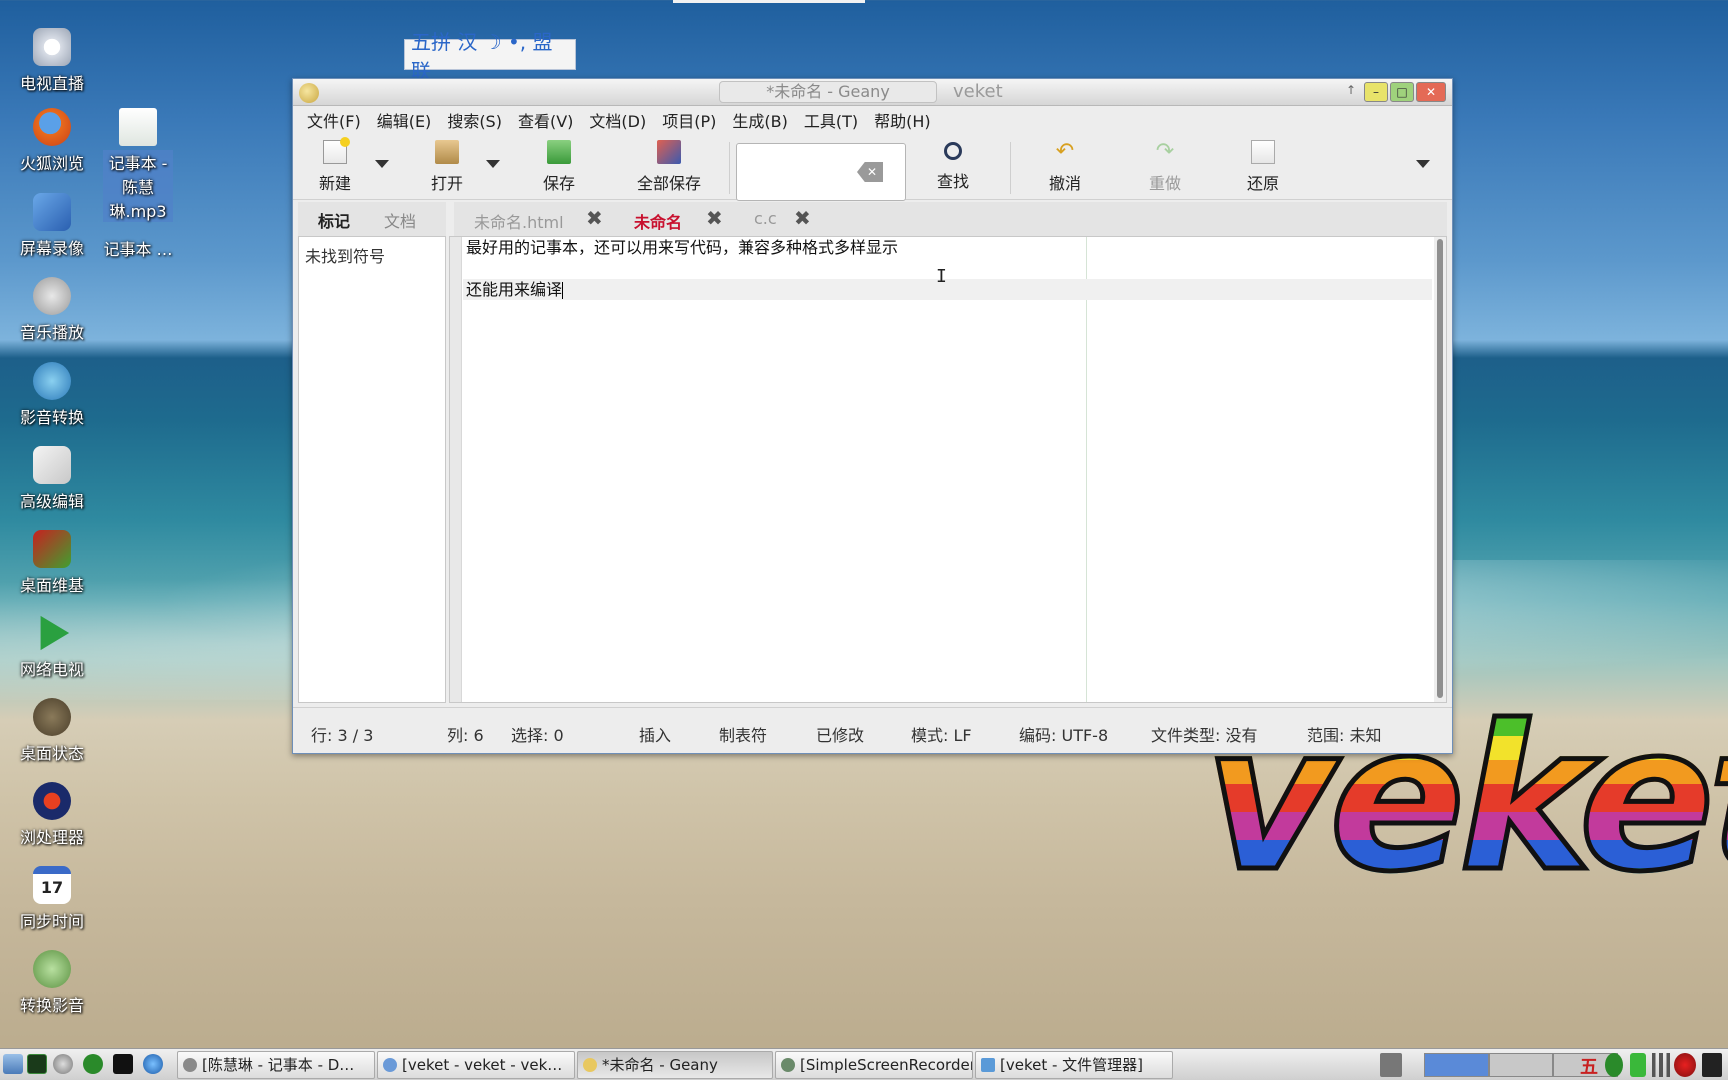 The image size is (1728, 1080). I want to click on menu-file: 文件(F), so click(334, 120).